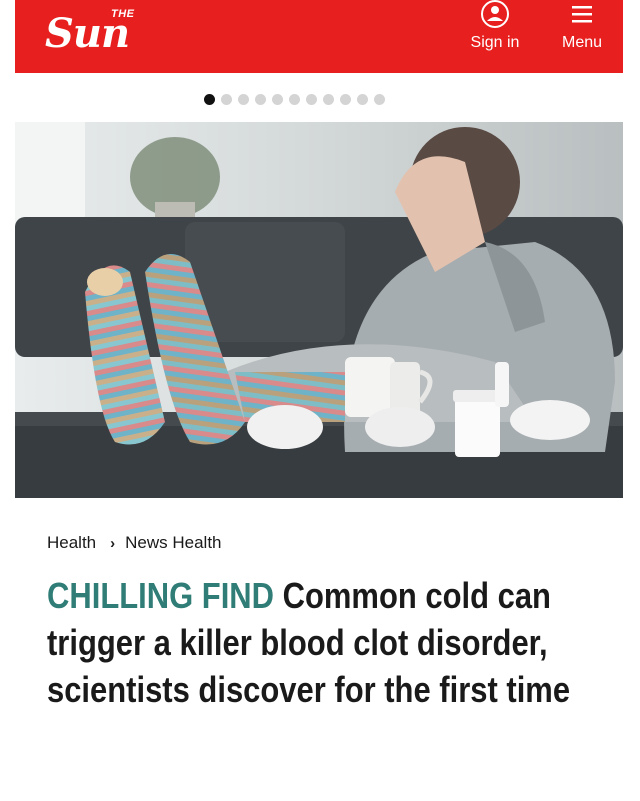 Image resolution: width=640 pixels, height=801 pixels. What do you see at coordinates (87, 33) in the screenshot?
I see `logo-word: Sun` at bounding box center [87, 33].